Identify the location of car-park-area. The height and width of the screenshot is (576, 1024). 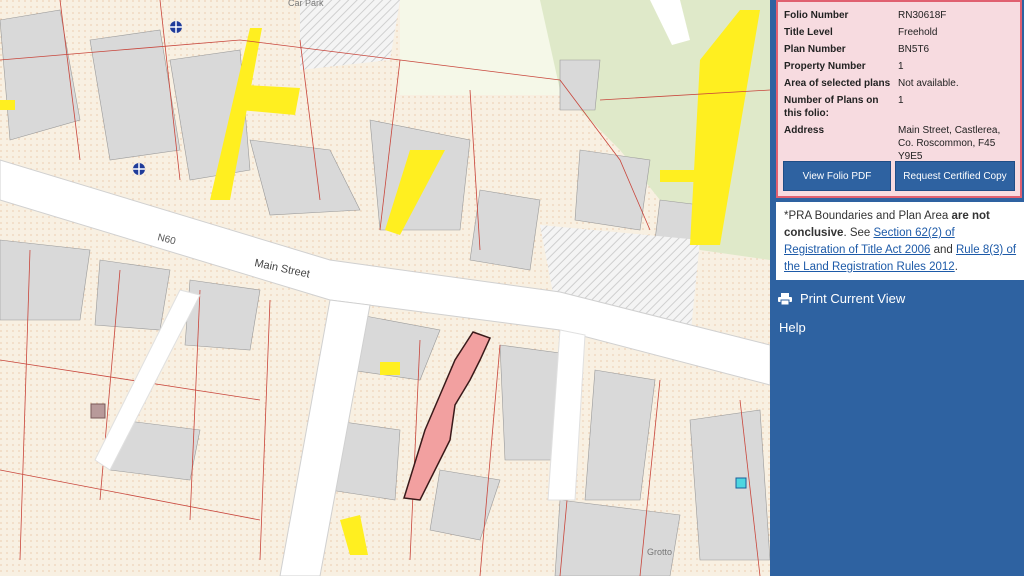
(350, 35).